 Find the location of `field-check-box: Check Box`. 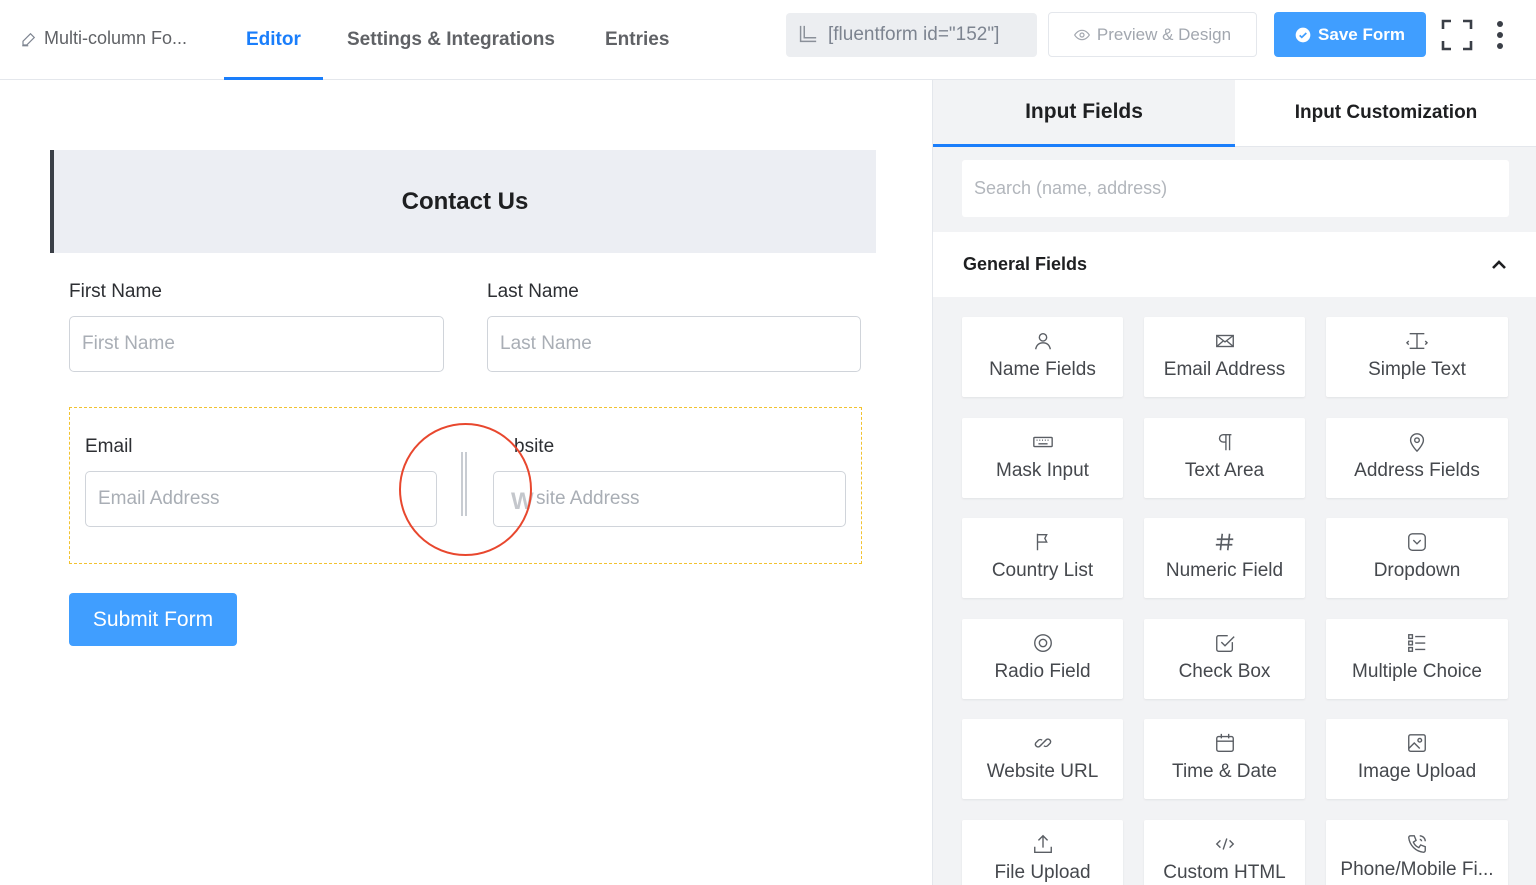

field-check-box: Check Box is located at coordinates (1224, 659).